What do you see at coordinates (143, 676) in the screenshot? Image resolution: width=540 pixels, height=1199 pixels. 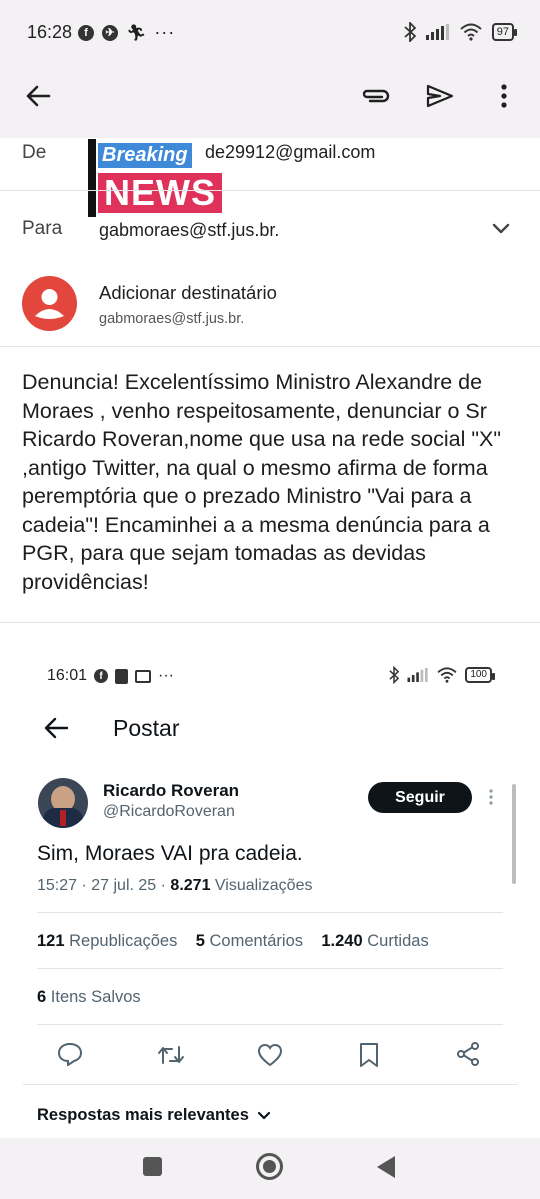 I see `app-icon` at bounding box center [143, 676].